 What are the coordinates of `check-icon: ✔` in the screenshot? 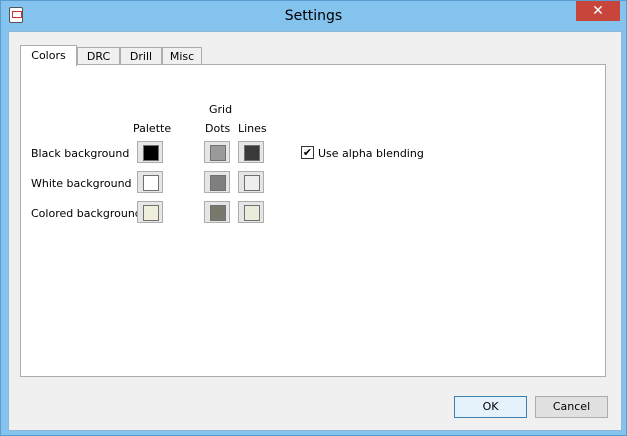 It's located at (307, 152).